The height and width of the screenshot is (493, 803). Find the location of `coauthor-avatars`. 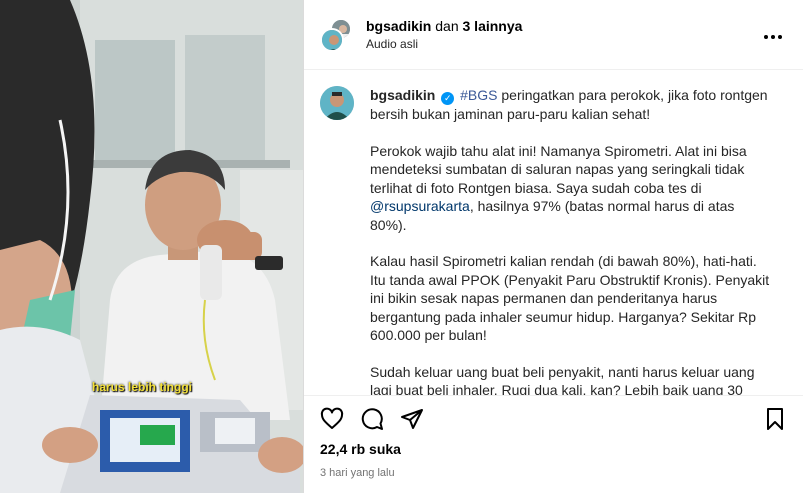

coauthor-avatars is located at coordinates (337, 34).